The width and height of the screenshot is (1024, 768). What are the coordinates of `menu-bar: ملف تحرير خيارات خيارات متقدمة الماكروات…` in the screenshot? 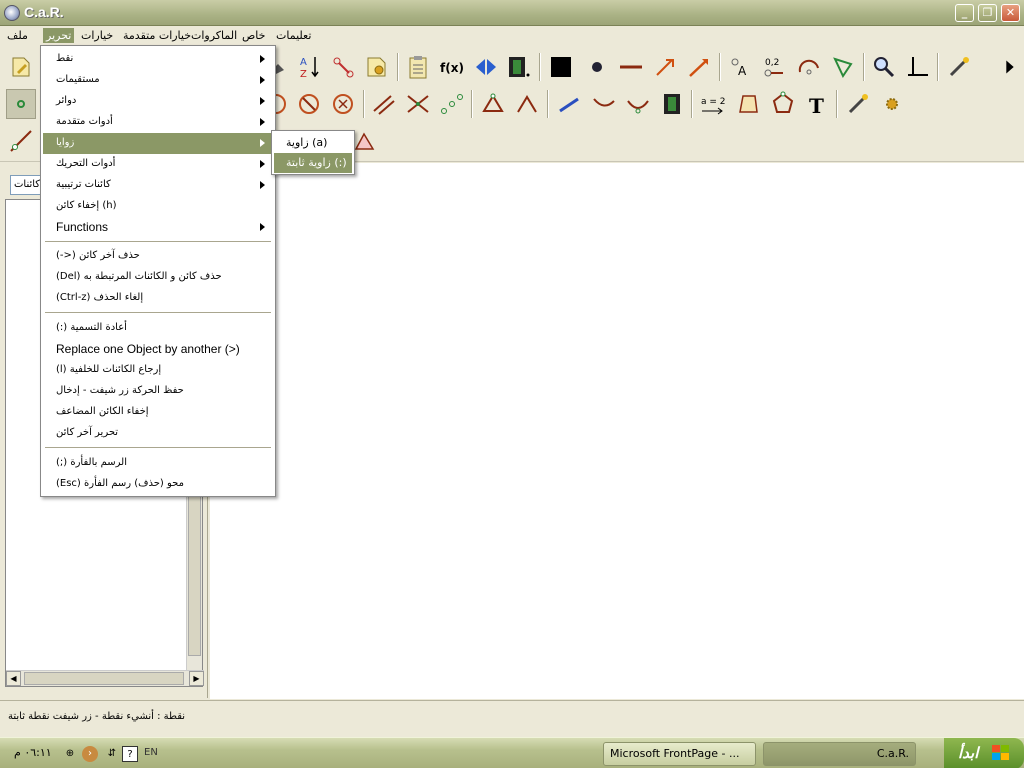 It's located at (512, 35).